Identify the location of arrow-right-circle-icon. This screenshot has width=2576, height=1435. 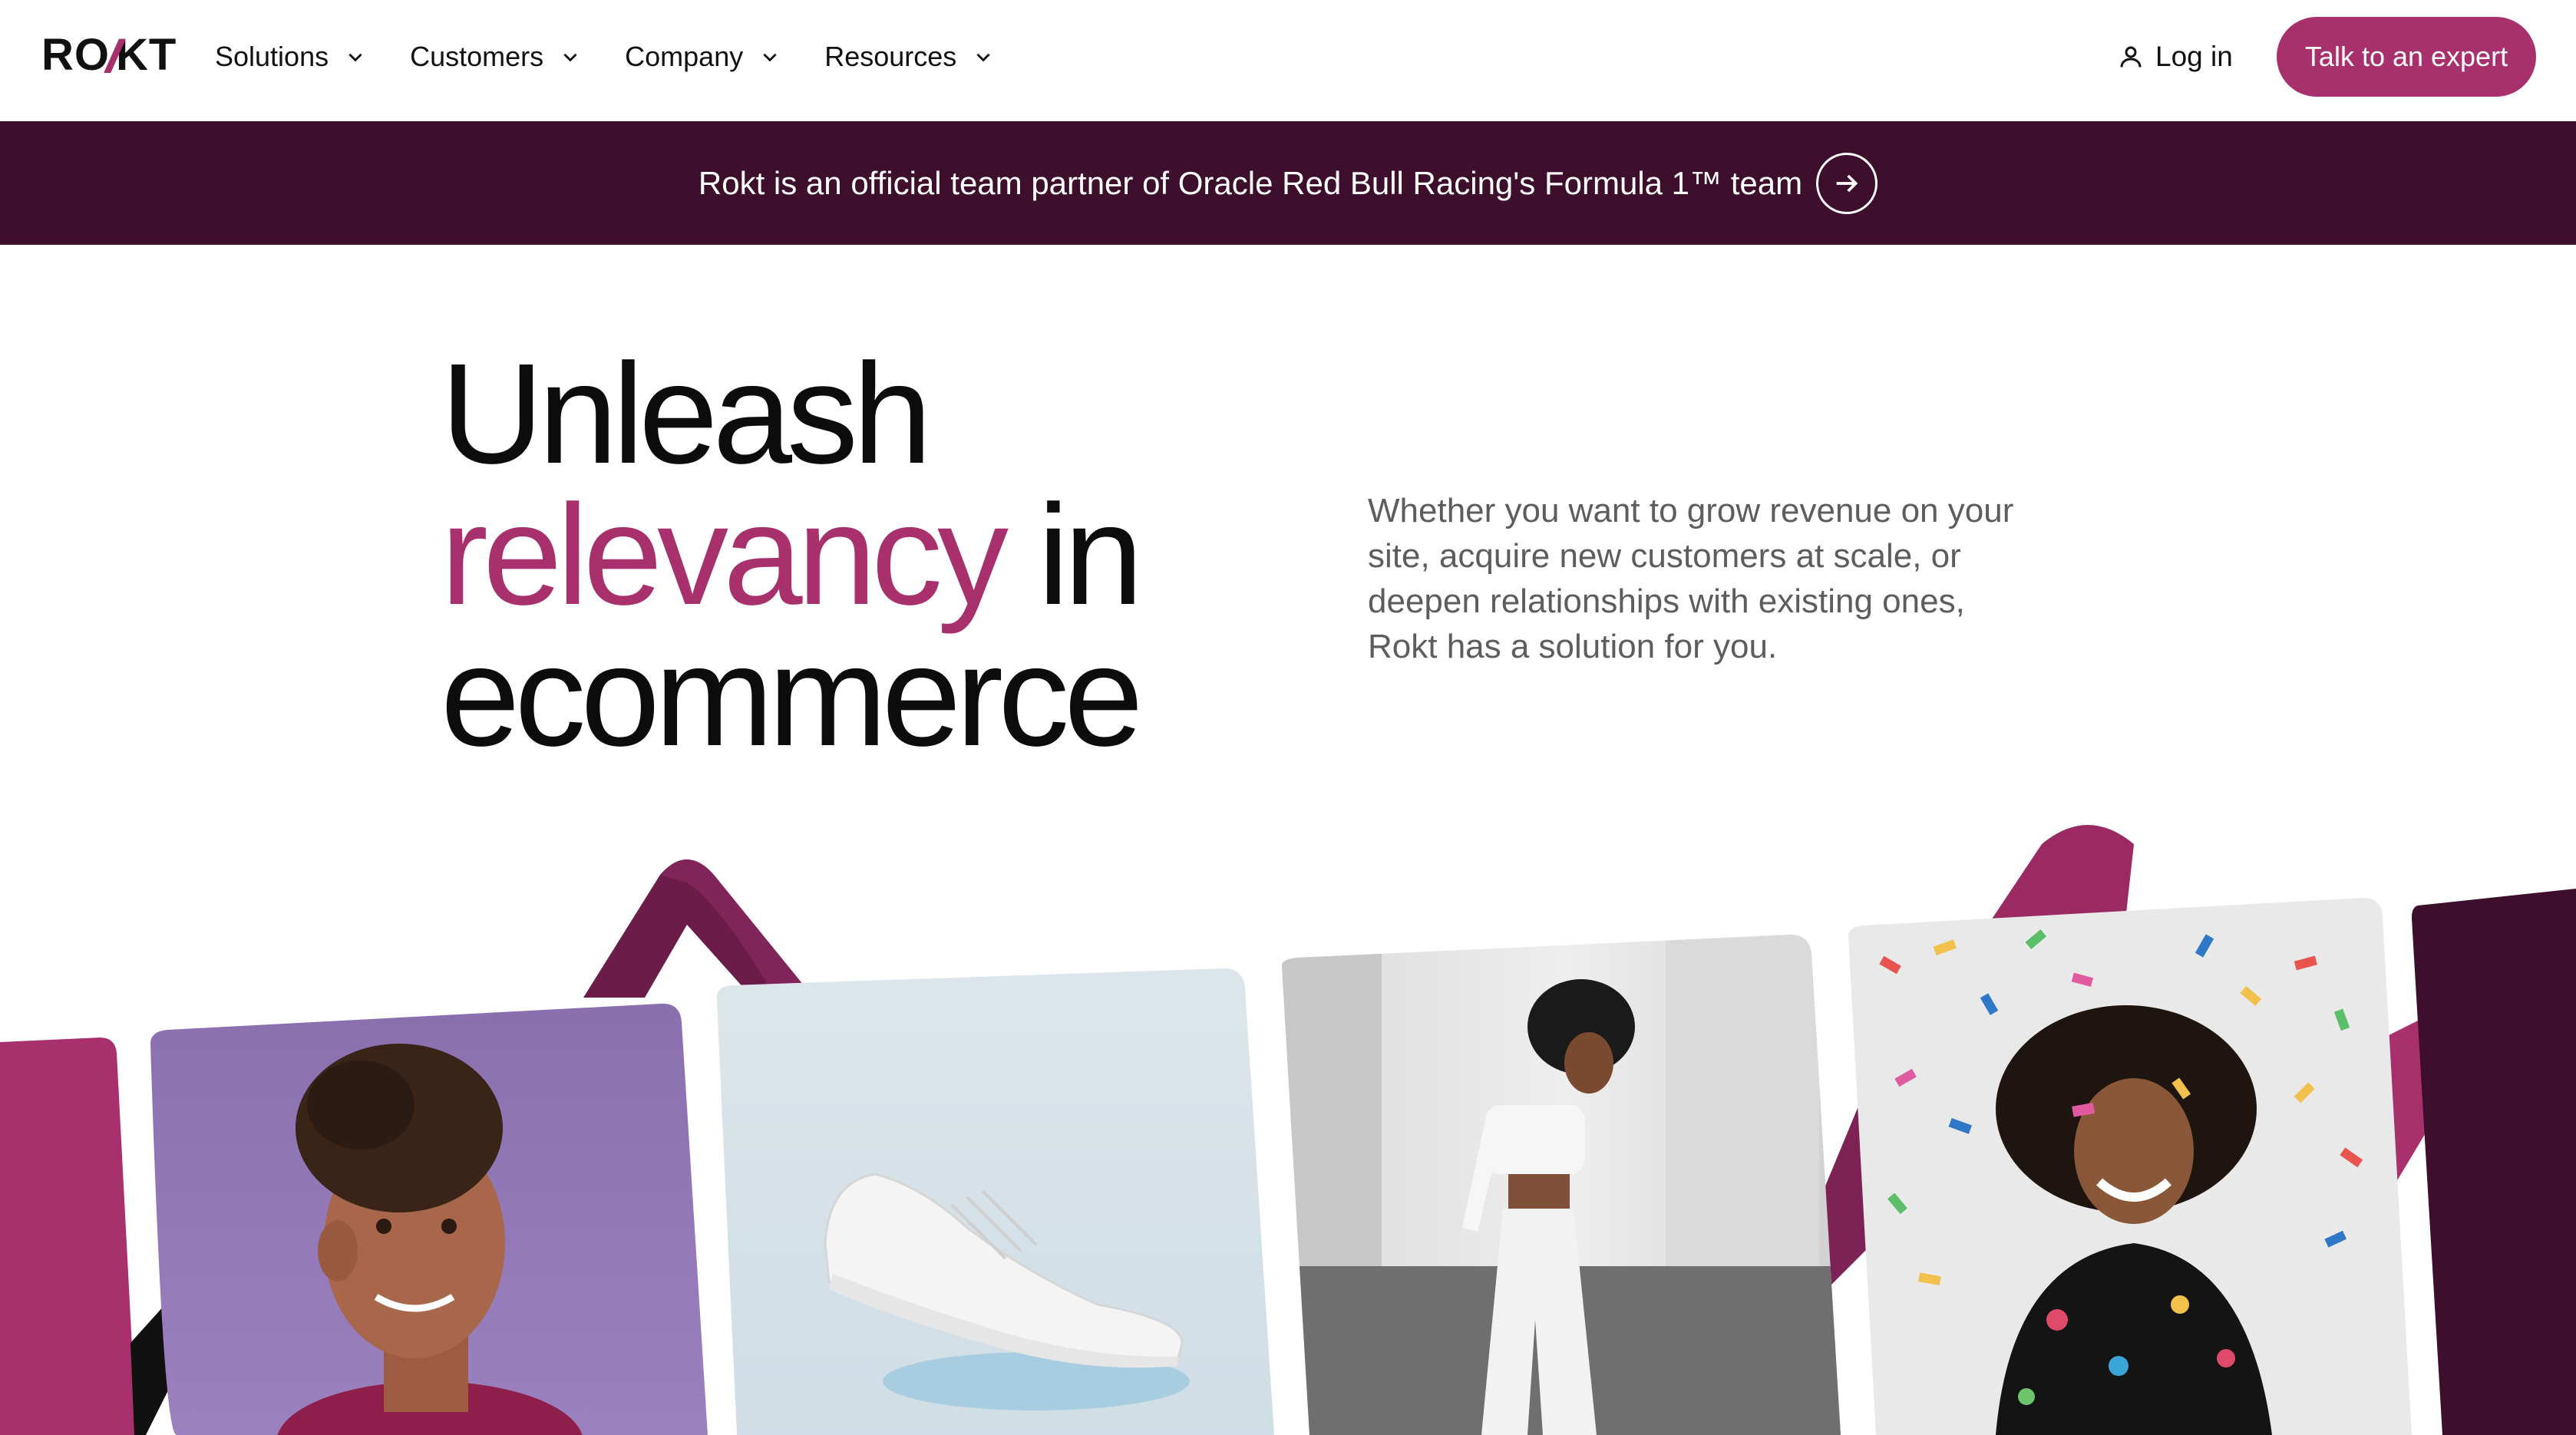
(1847, 183).